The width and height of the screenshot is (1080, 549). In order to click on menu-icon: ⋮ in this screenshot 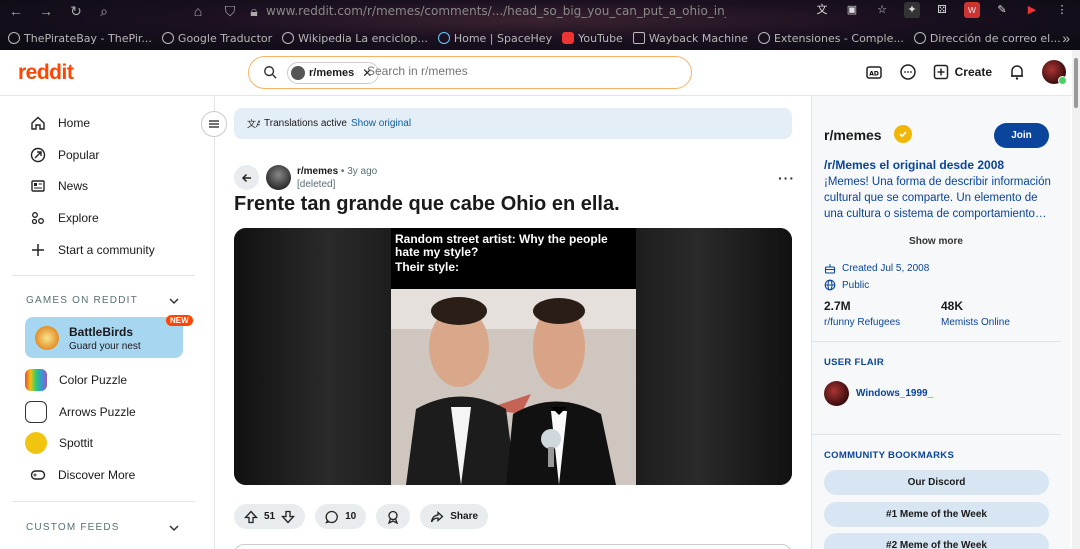, I will do `click(1062, 10)`.